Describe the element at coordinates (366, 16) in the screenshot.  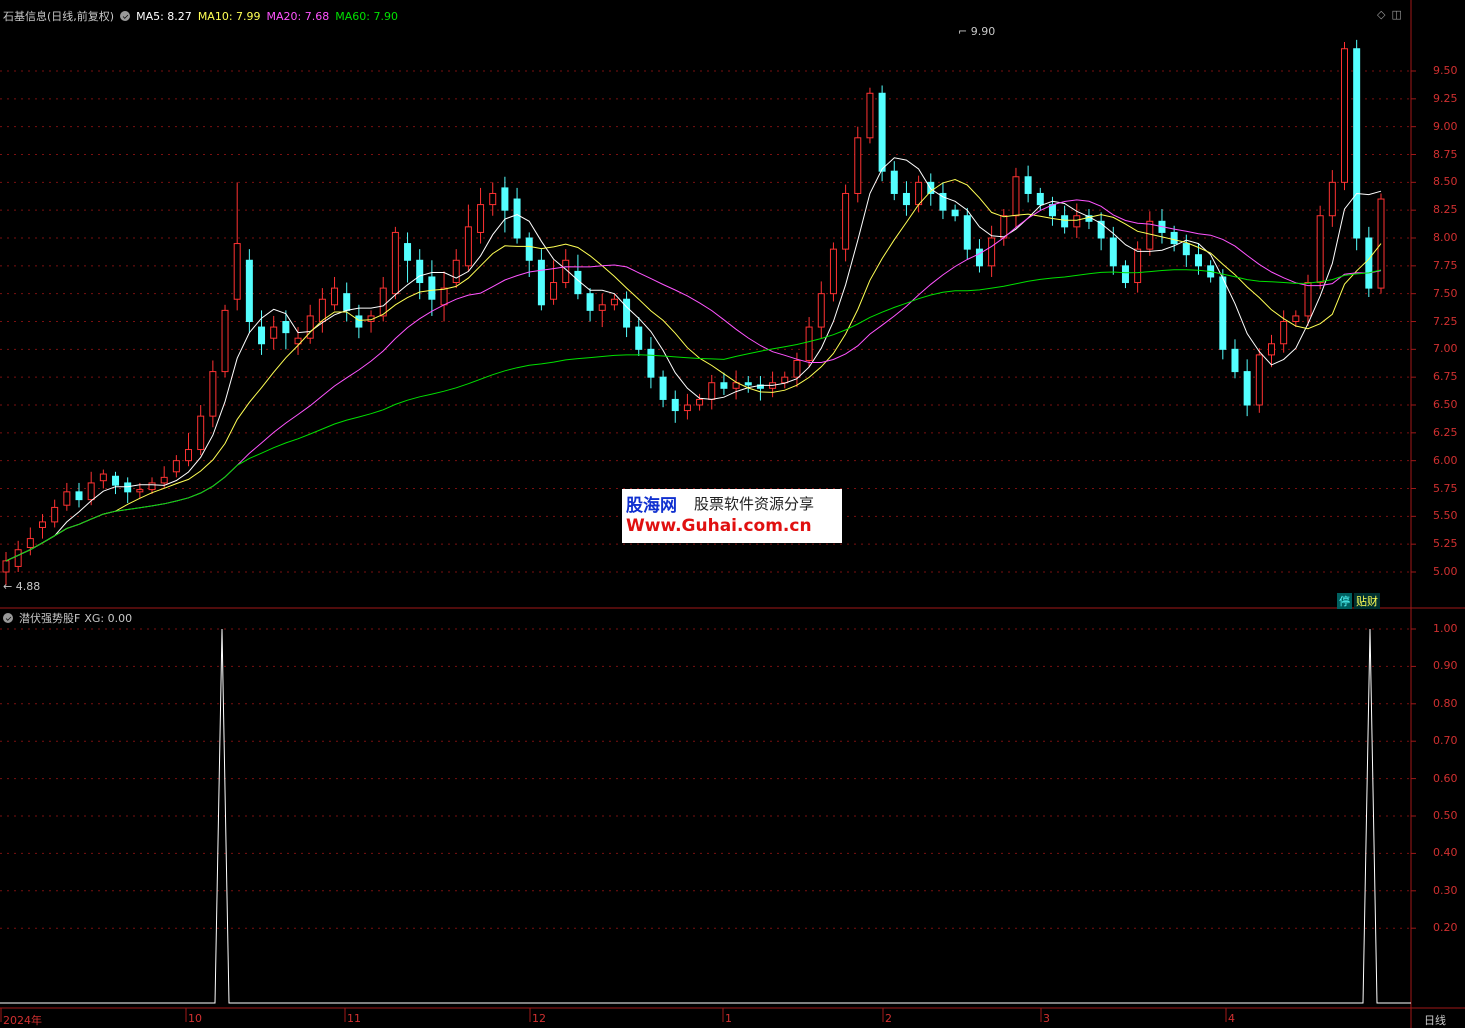
I see `ma60-value: MA60: 7.90` at that location.